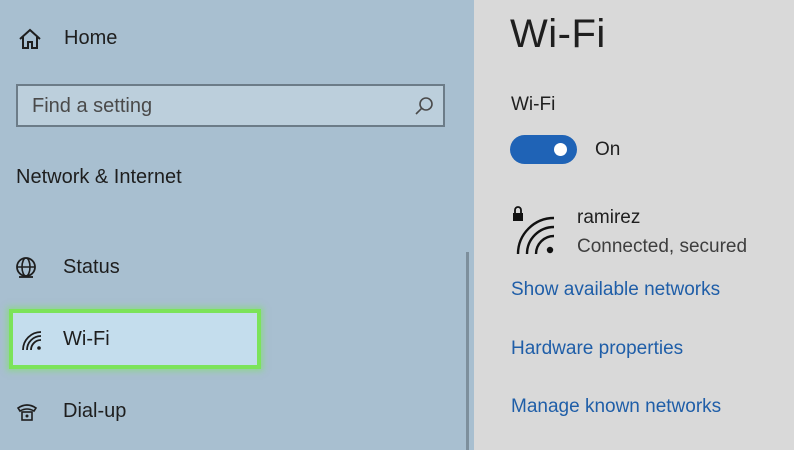 Image resolution: width=794 pixels, height=450 pixels. I want to click on show-available-networks-link: Show available networks, so click(615, 290).